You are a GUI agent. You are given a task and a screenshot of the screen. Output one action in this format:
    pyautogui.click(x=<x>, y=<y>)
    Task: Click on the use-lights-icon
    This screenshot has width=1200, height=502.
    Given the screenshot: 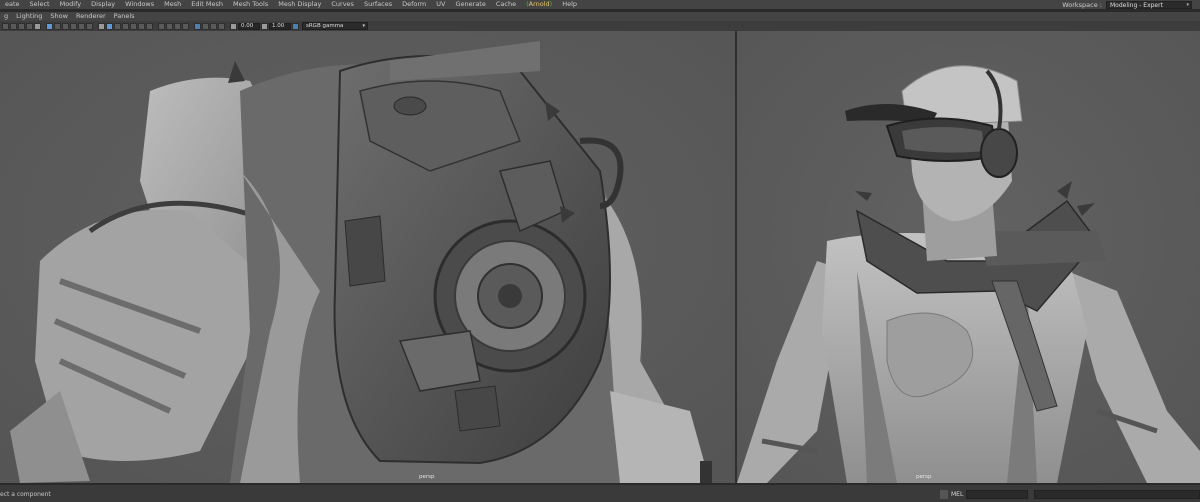 What is the action you would take?
    pyautogui.click(x=141, y=26)
    